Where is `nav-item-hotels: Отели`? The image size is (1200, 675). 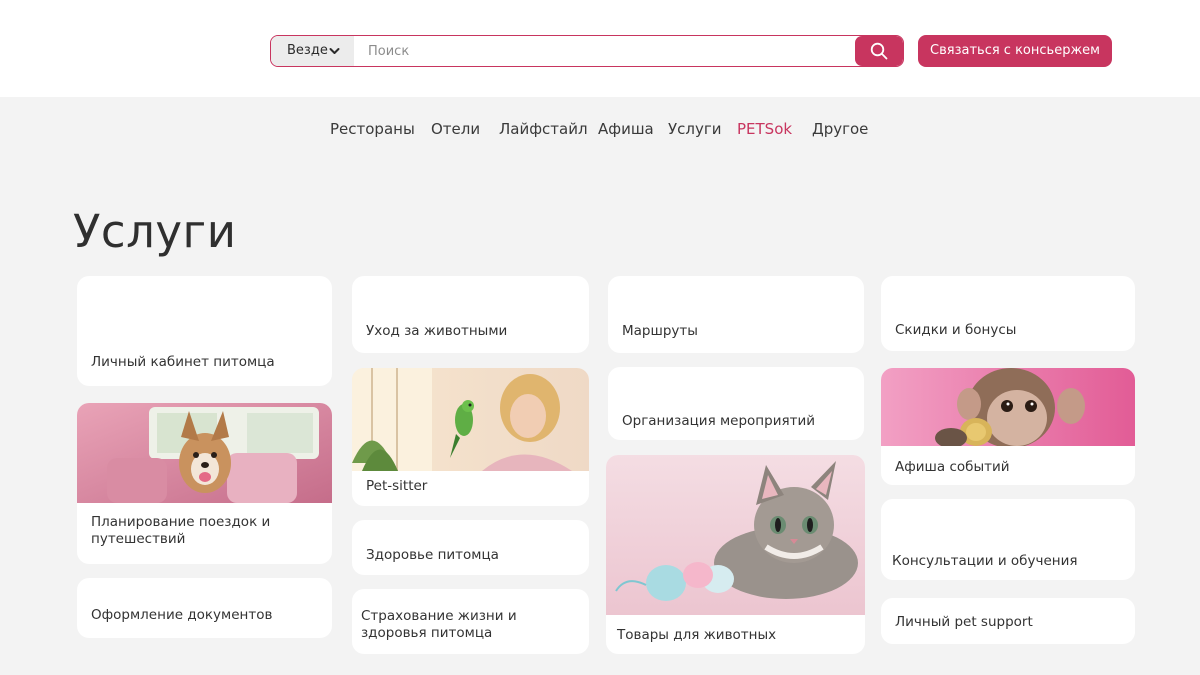 nav-item-hotels: Отели is located at coordinates (455, 129).